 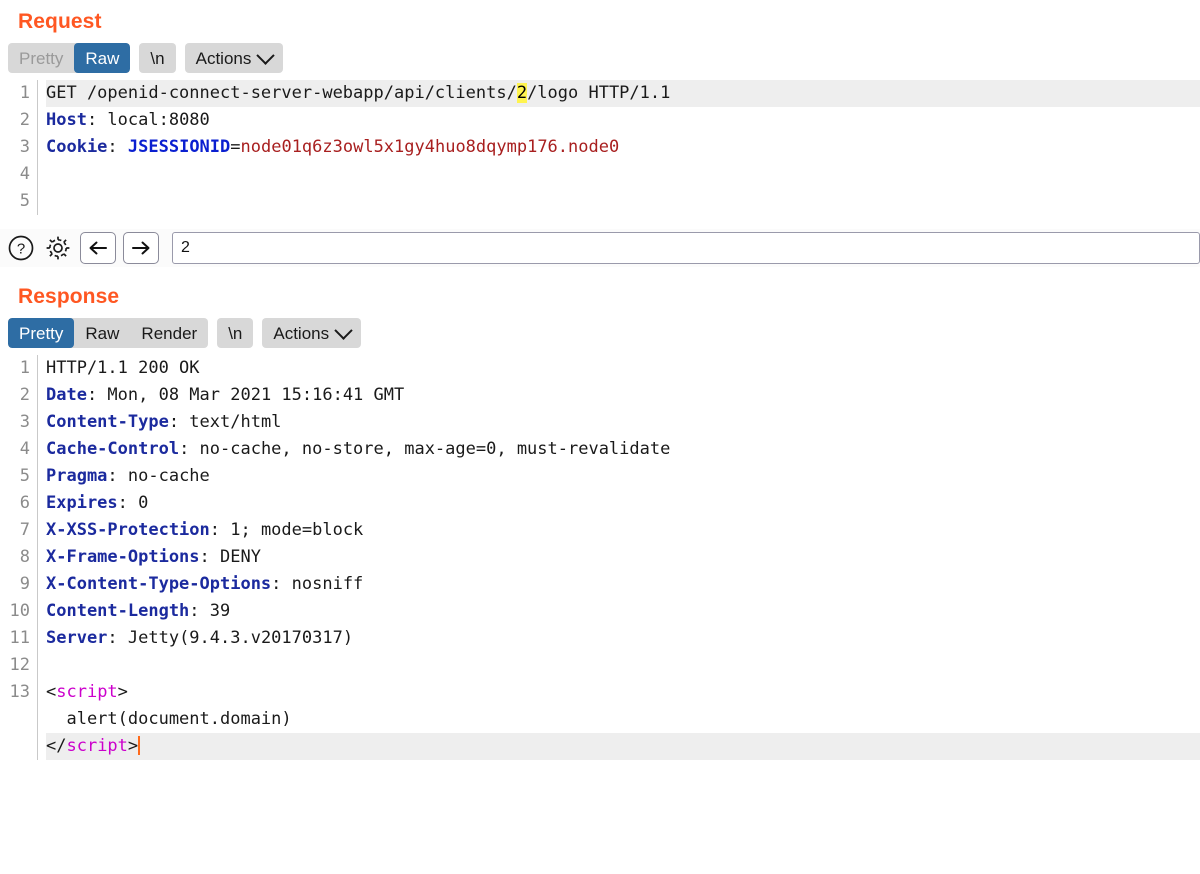 I want to click on code-line: X-Content-Type-Options: nosniff, so click(x=623, y=584).